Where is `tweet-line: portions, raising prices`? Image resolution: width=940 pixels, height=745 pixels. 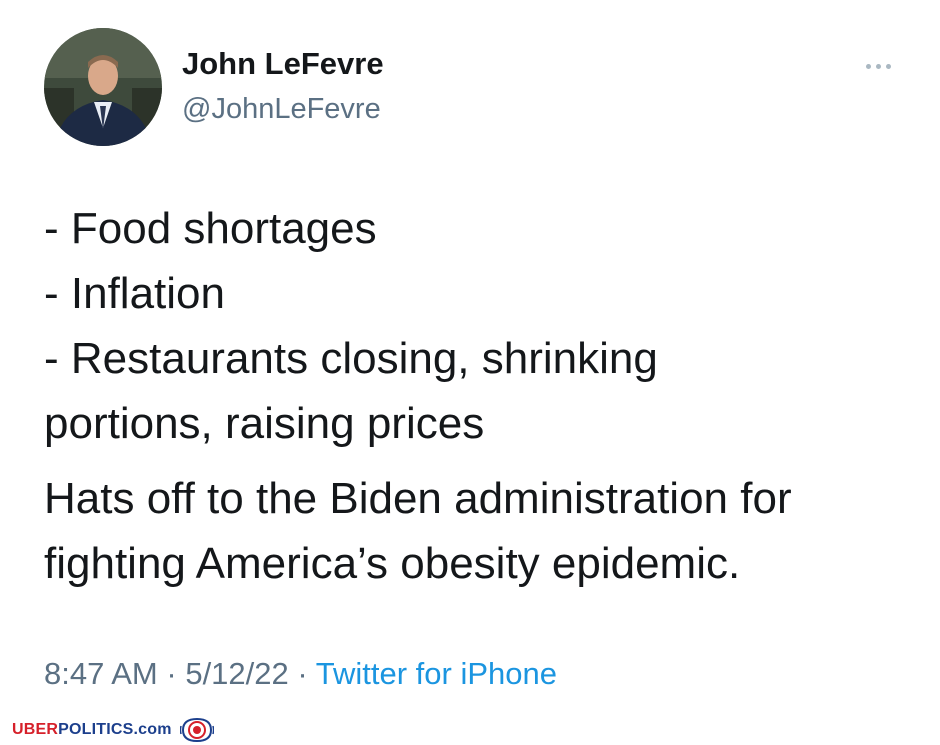
tweet-line: portions, raising prices is located at coordinates (264, 423).